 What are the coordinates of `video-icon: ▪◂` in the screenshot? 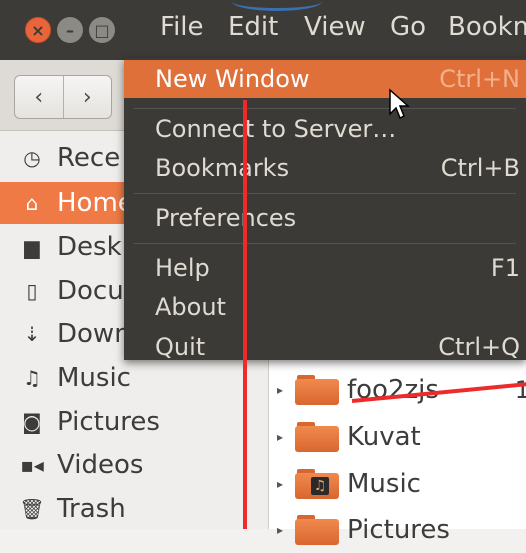 It's located at (32, 465).